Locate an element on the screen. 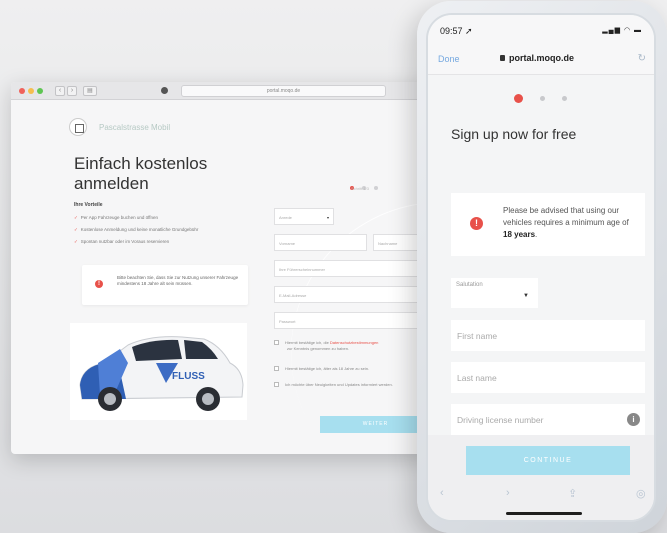 This screenshot has height=533, width=667. benefits-heading: Ihre Vorteile is located at coordinates (88, 205).